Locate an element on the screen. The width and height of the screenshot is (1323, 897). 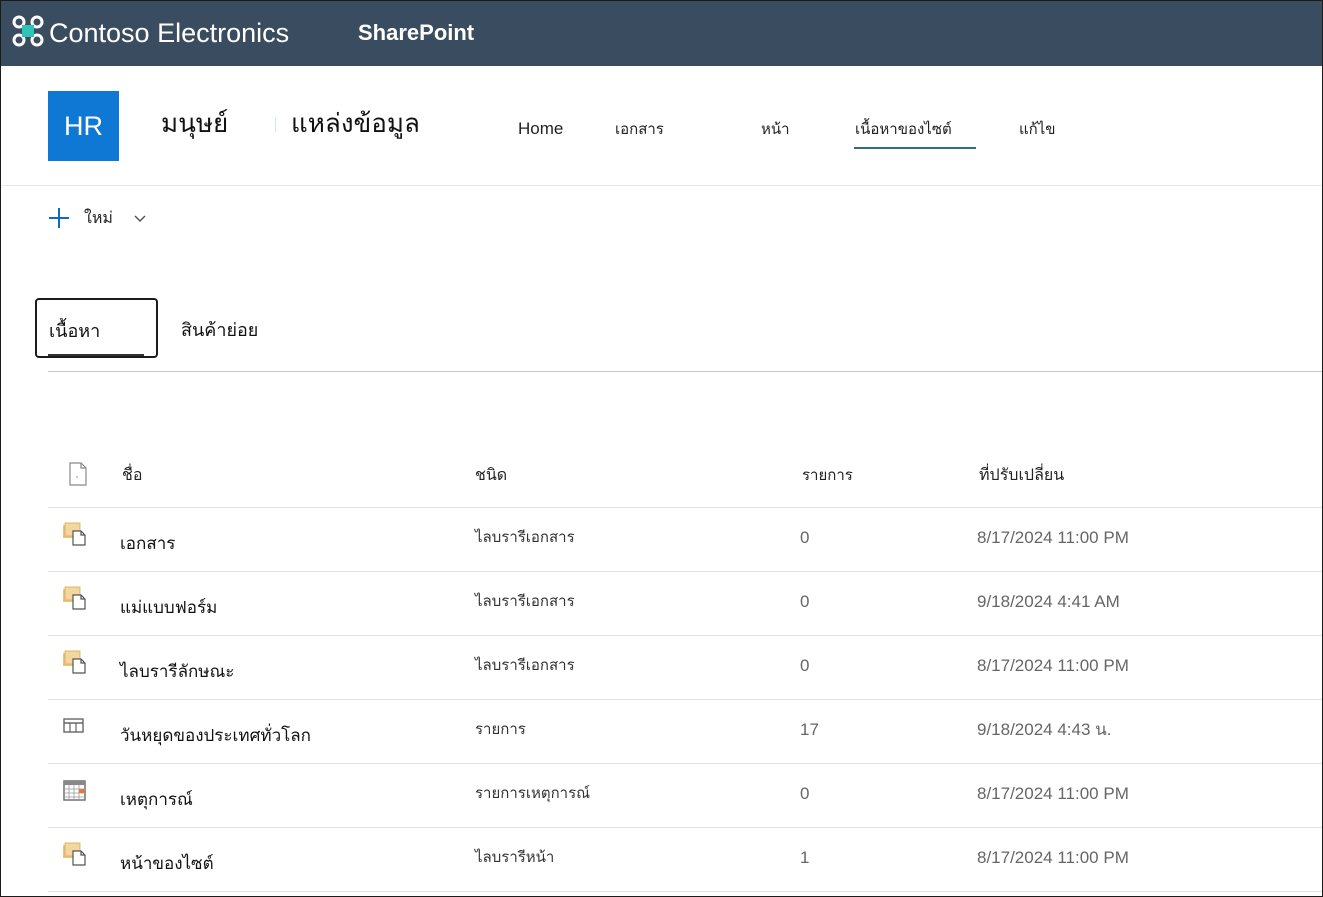
item-count: 1 is located at coordinates (805, 857).